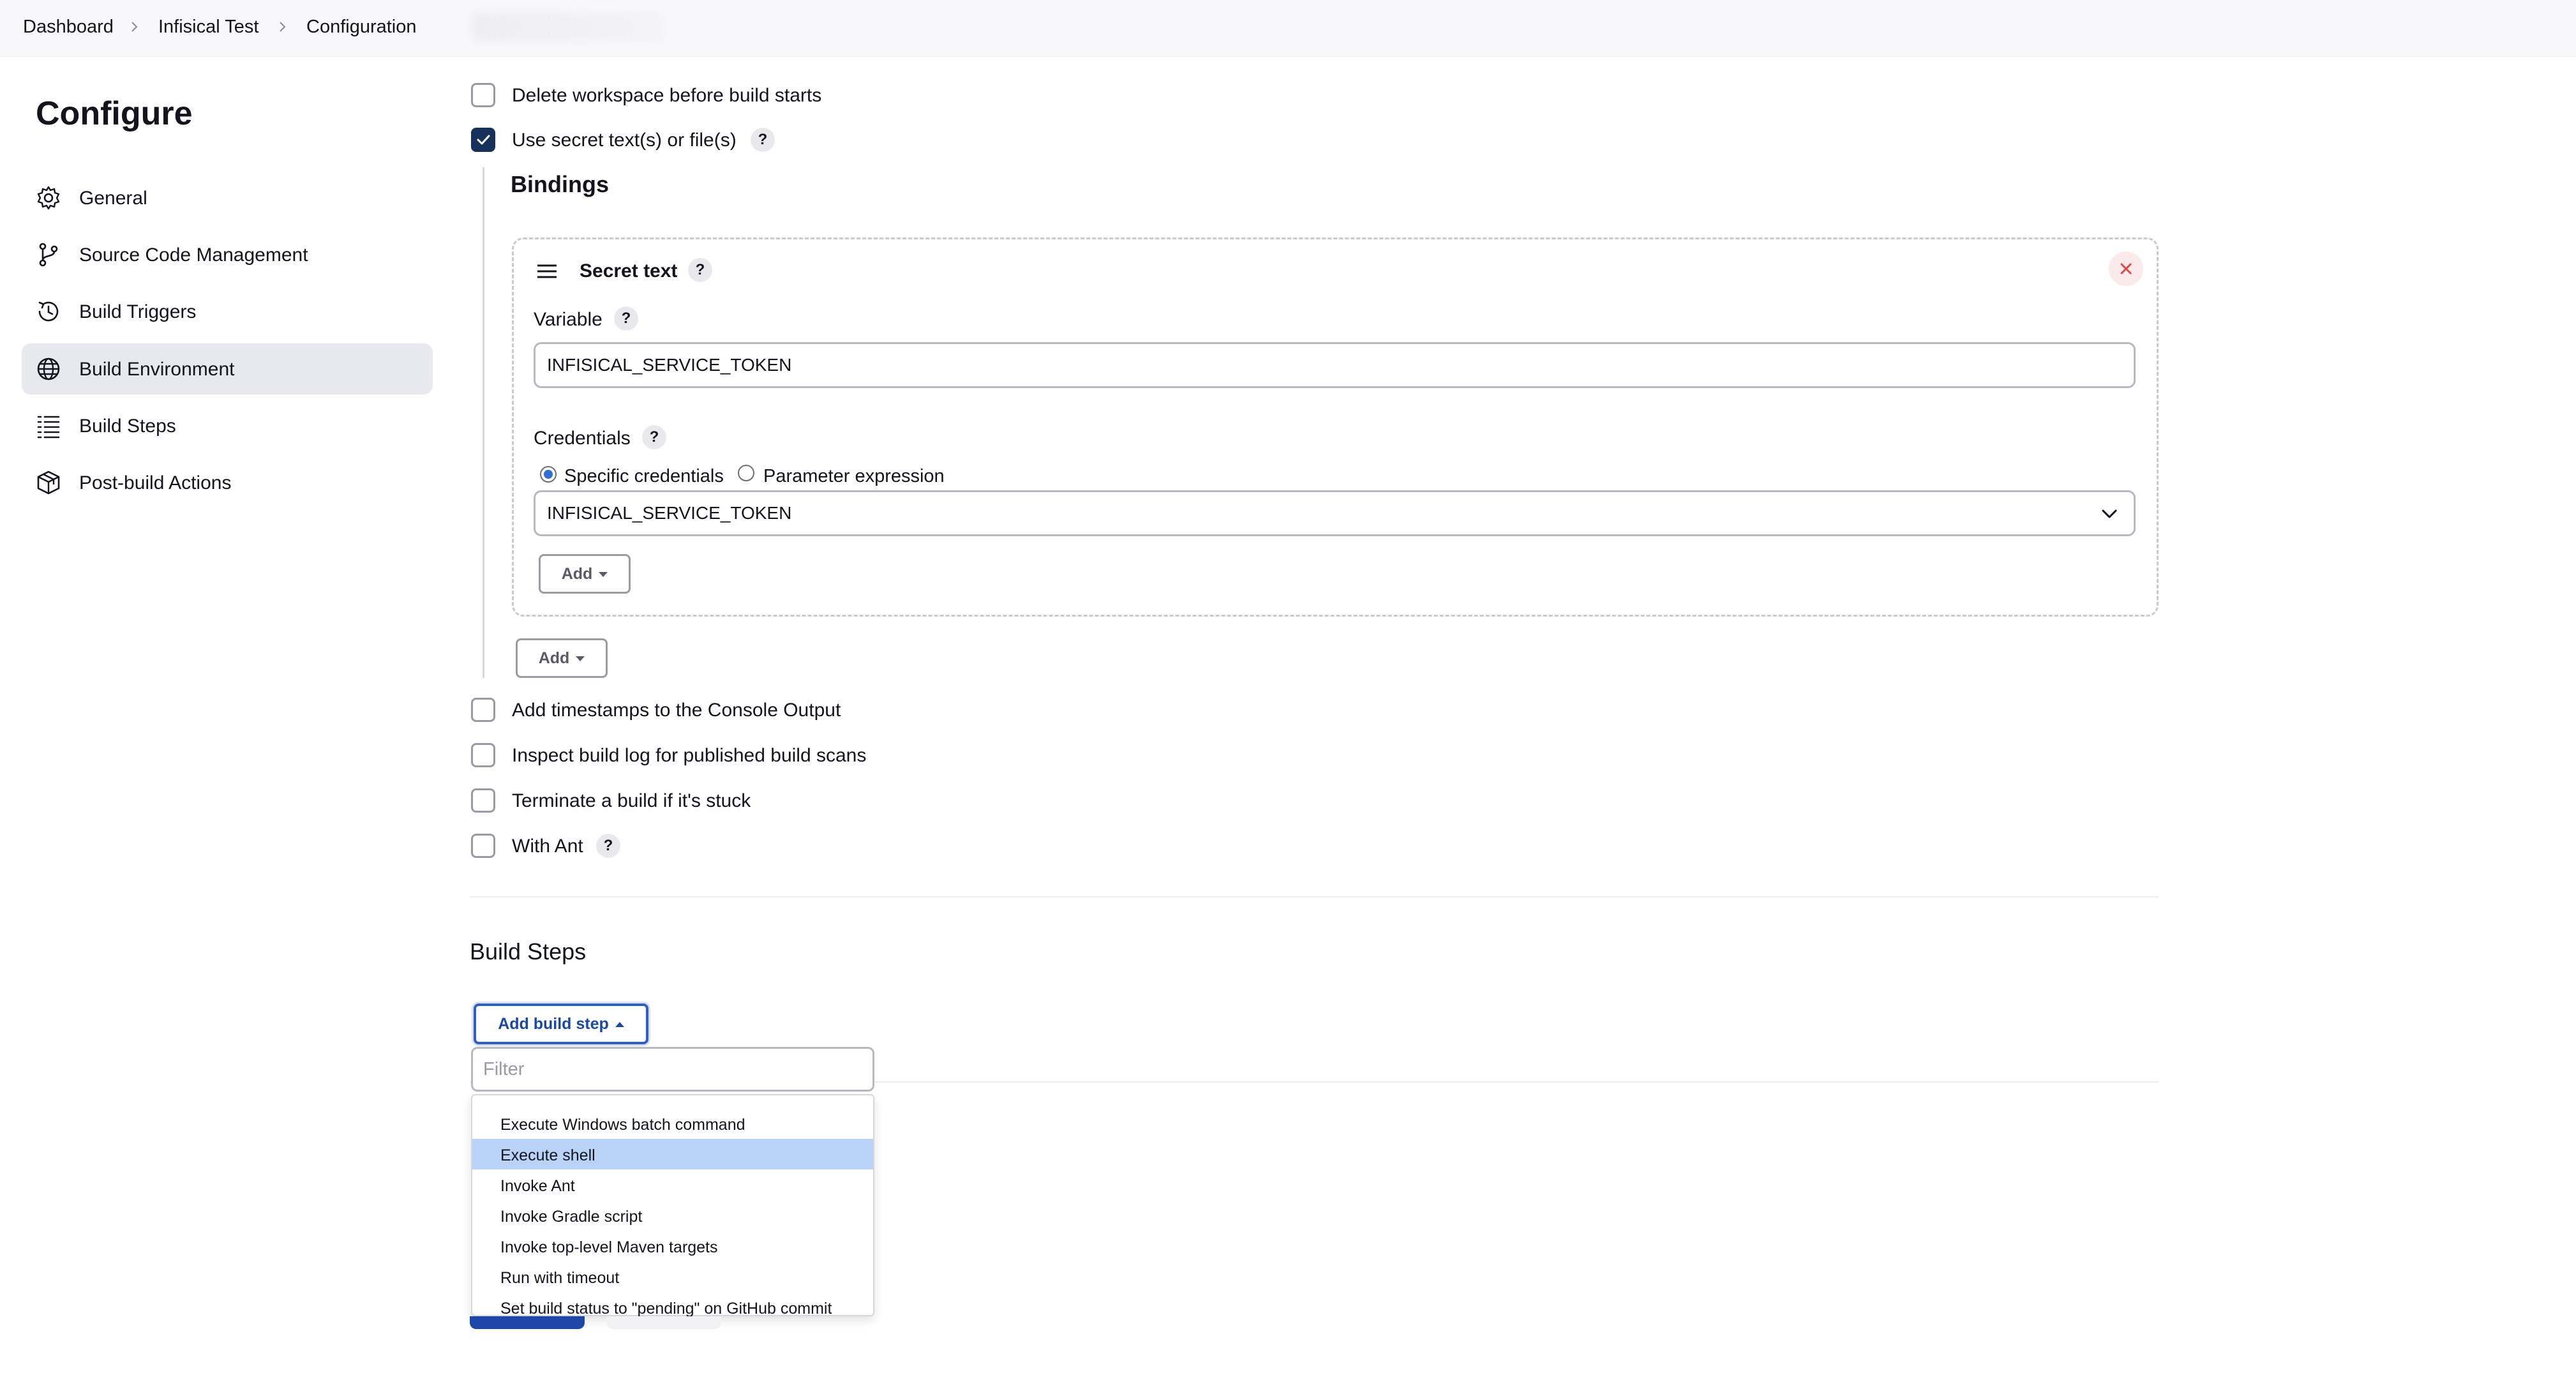  I want to click on use-secret-checkbox, so click(483, 140).